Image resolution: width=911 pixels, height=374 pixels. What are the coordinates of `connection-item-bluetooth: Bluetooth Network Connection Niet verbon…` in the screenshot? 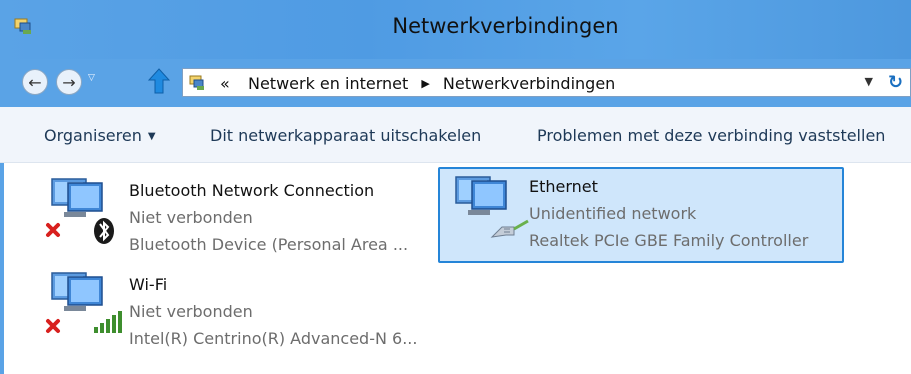 It's located at (226, 212).